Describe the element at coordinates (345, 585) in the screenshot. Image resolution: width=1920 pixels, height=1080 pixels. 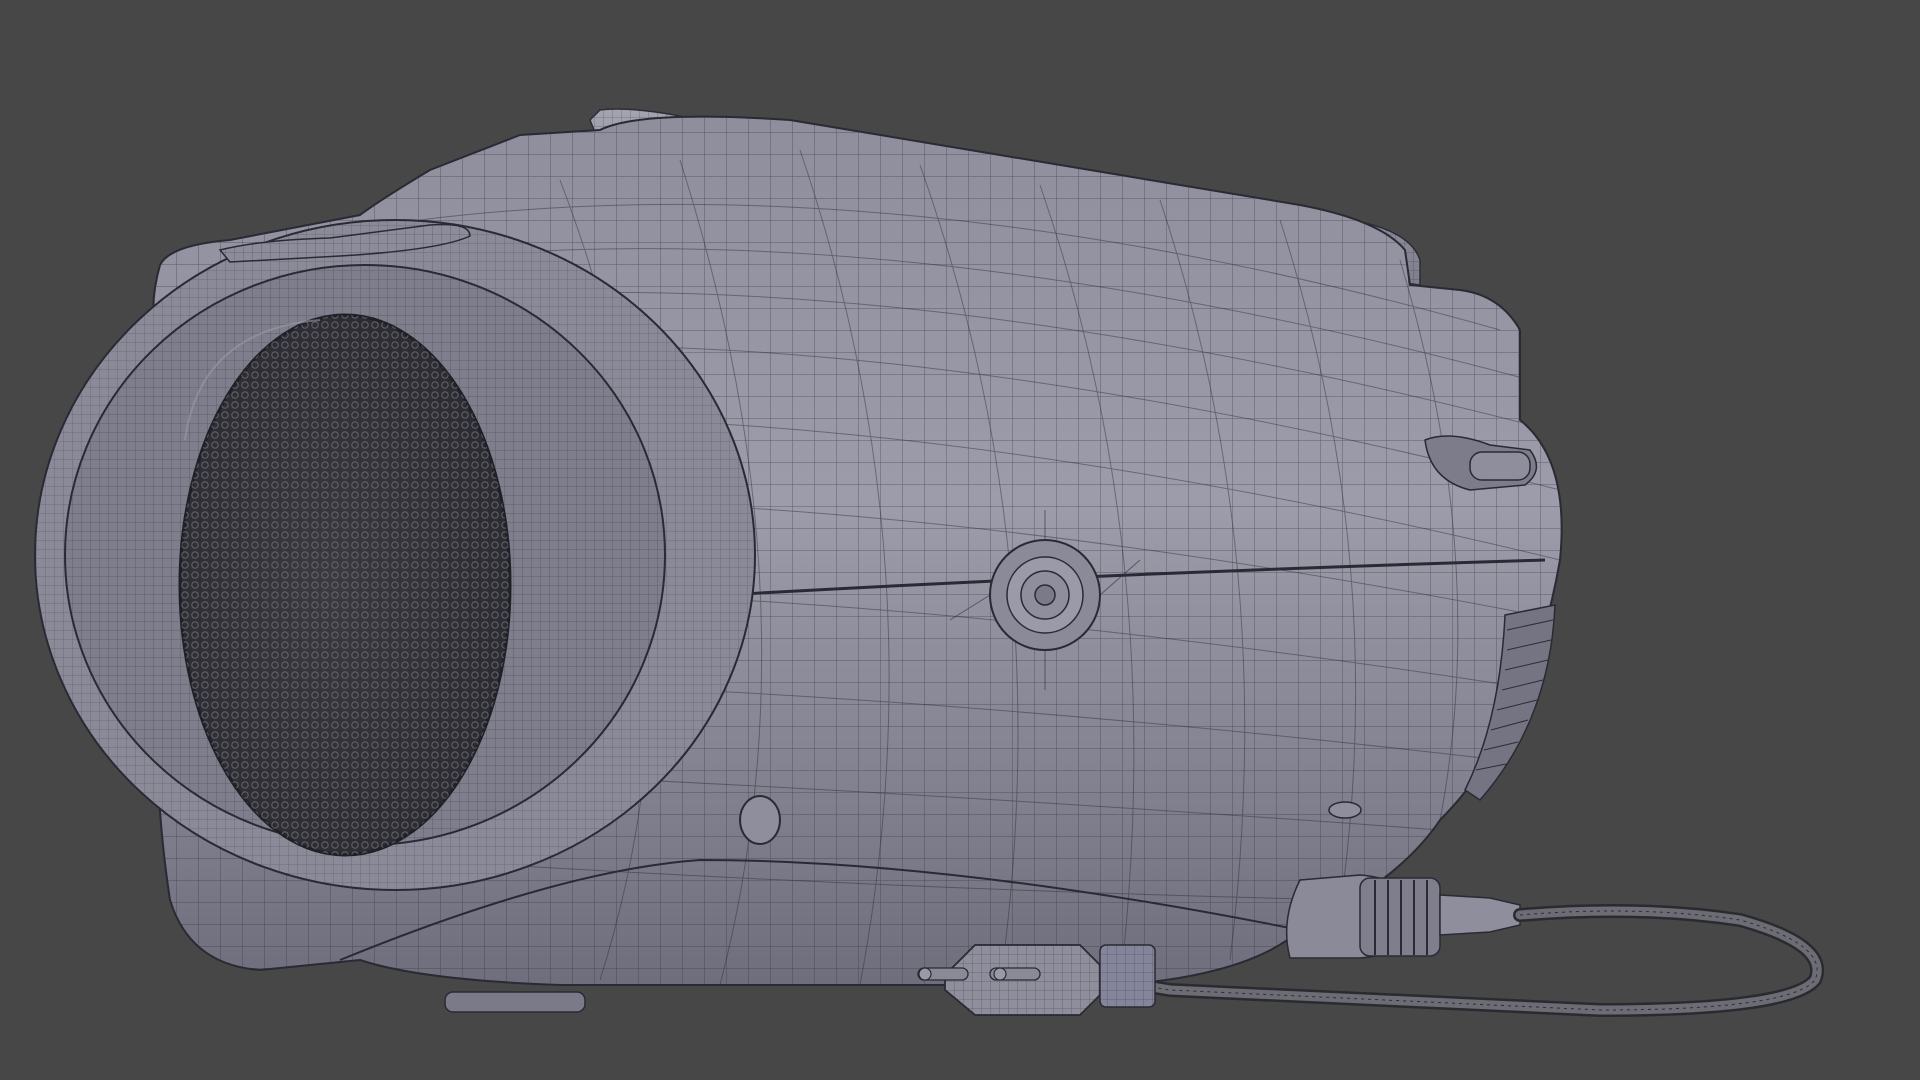
I see `speaker-grille` at that location.